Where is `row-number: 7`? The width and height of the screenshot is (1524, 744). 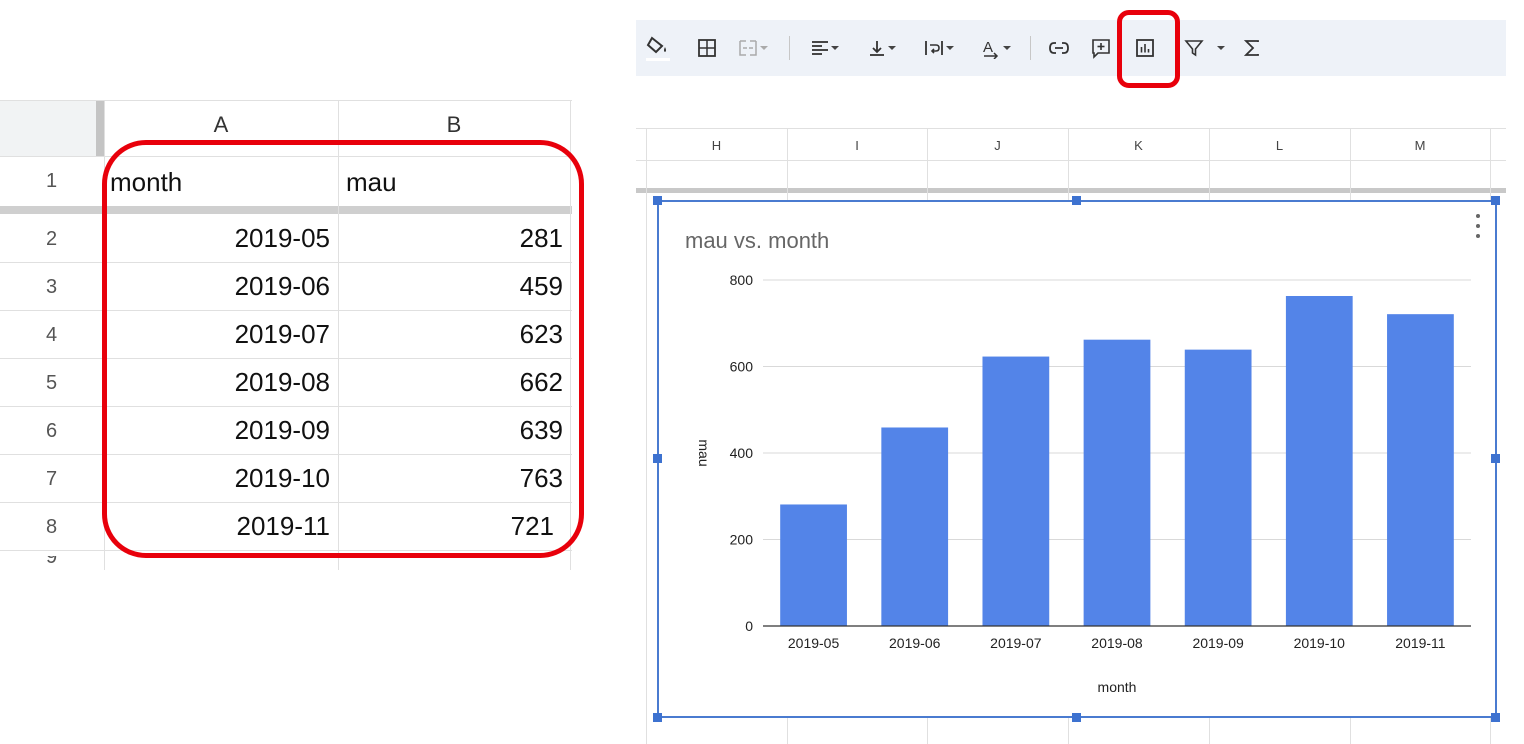
row-number: 7 is located at coordinates (52, 479).